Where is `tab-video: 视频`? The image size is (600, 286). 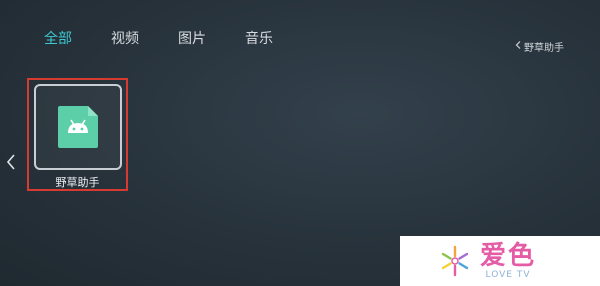 tab-video: 视频 is located at coordinates (125, 39).